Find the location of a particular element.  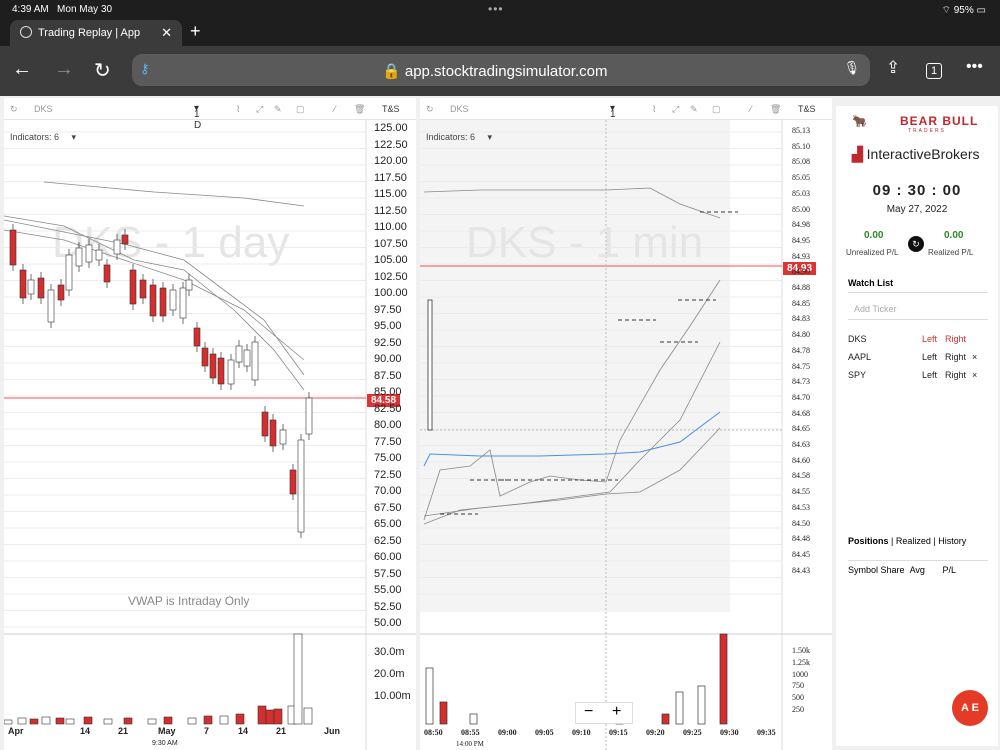

close-tab-icon: ✕ is located at coordinates (166, 33).